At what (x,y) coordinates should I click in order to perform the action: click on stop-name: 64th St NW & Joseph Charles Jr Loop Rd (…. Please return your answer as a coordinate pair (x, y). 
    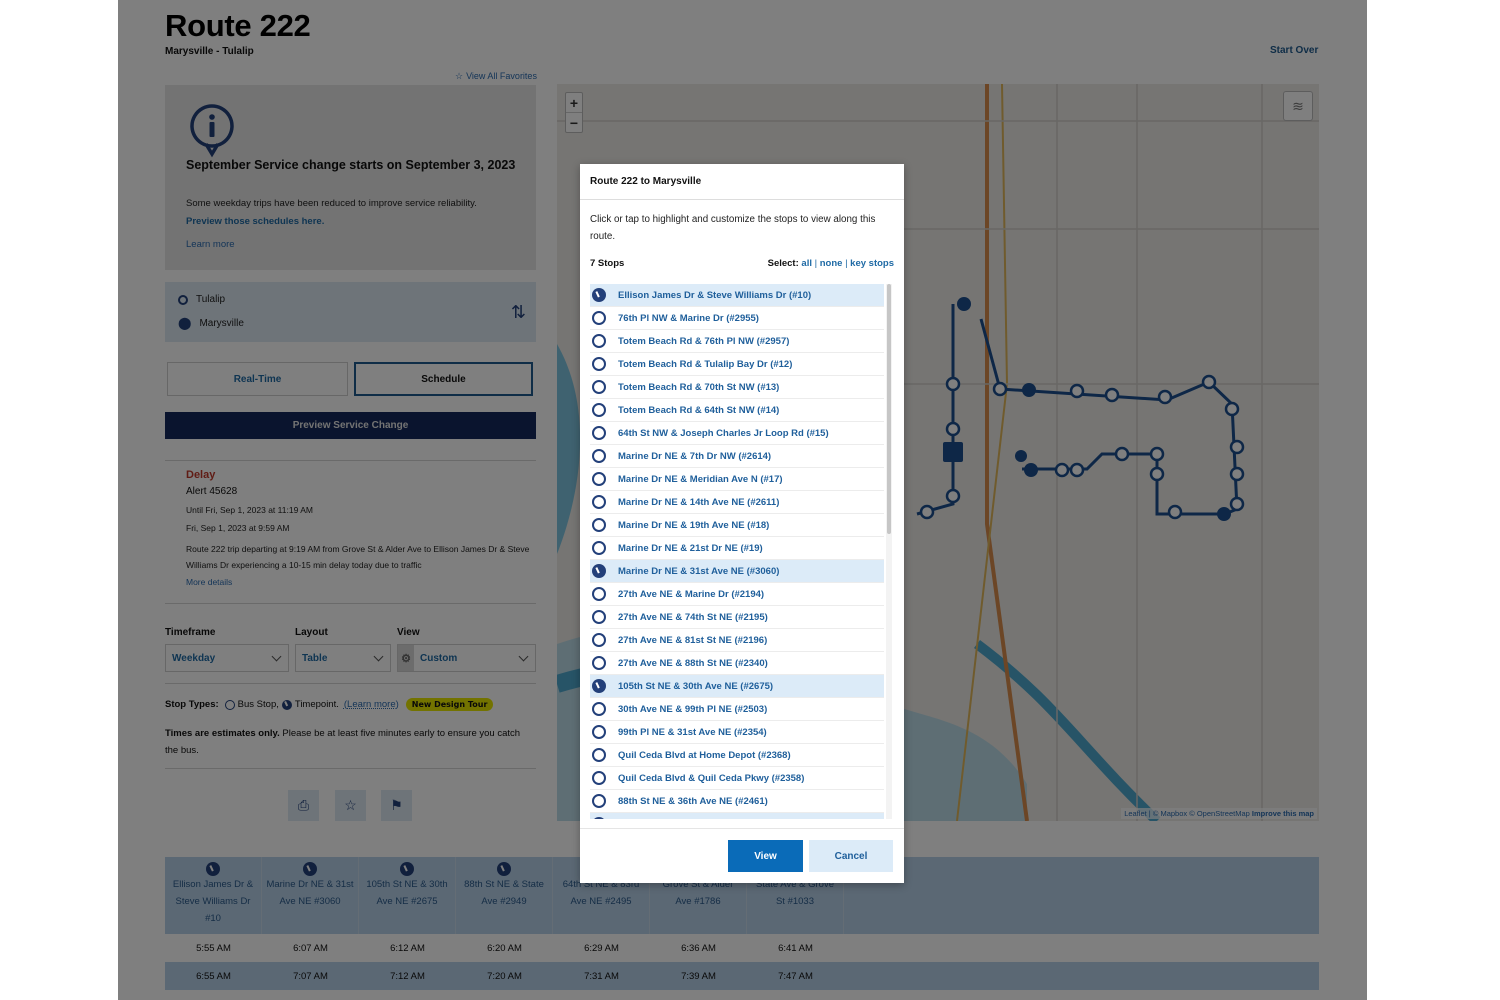
    Looking at the image, I should click on (723, 433).